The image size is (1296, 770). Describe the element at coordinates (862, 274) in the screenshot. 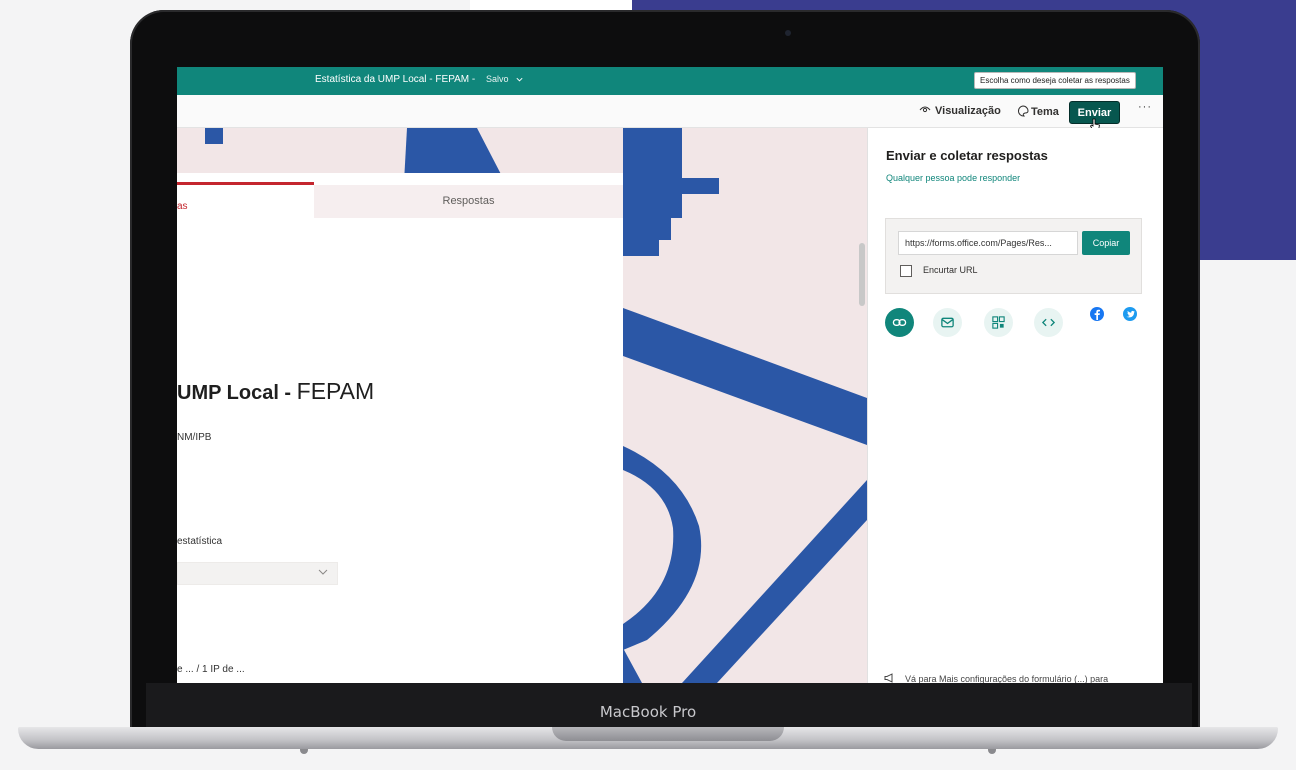

I see `scrollbar-thumb` at that location.